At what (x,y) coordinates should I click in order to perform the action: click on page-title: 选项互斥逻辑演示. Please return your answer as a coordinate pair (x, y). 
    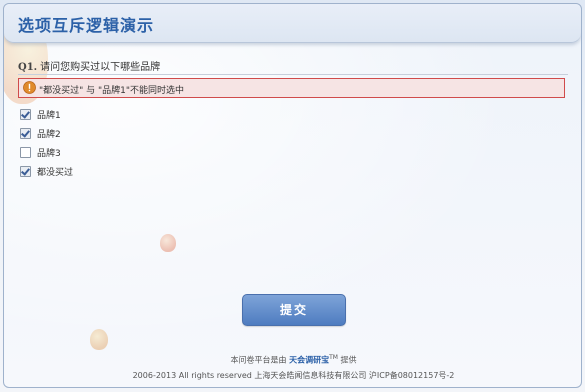
    Looking at the image, I should click on (86, 25).